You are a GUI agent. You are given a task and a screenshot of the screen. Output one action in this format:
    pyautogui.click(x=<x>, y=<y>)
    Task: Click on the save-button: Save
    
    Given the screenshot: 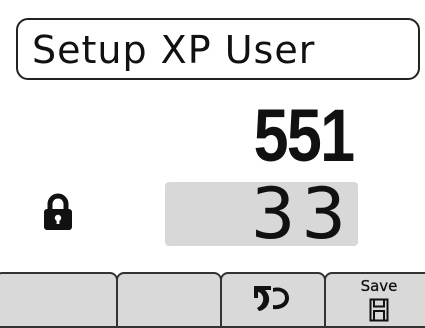 What is the action you would take?
    pyautogui.click(x=374, y=300)
    